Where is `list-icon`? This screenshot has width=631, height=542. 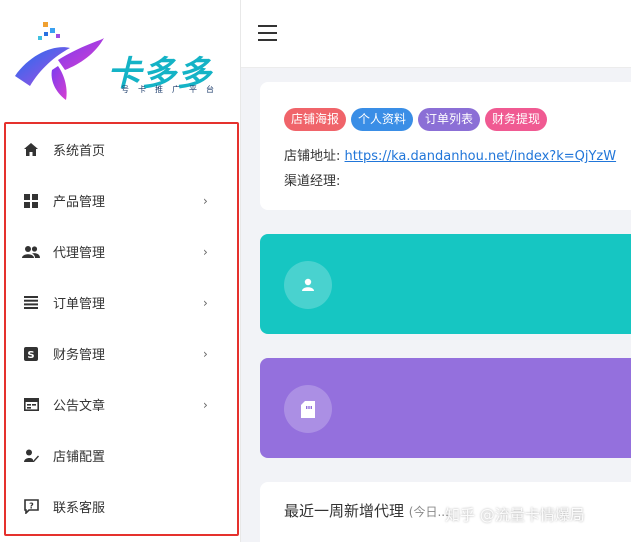 list-icon is located at coordinates (31, 303).